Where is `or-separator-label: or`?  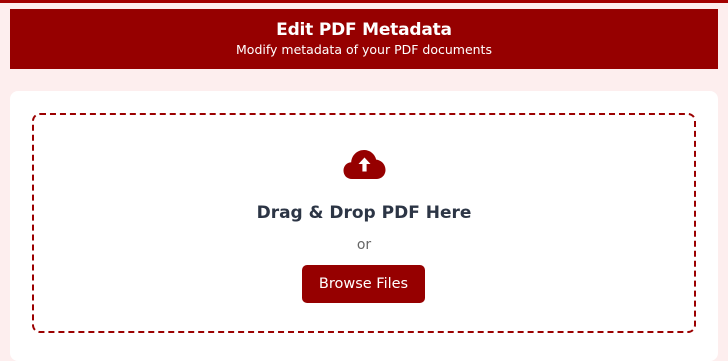
or-separator-label: or is located at coordinates (364, 245).